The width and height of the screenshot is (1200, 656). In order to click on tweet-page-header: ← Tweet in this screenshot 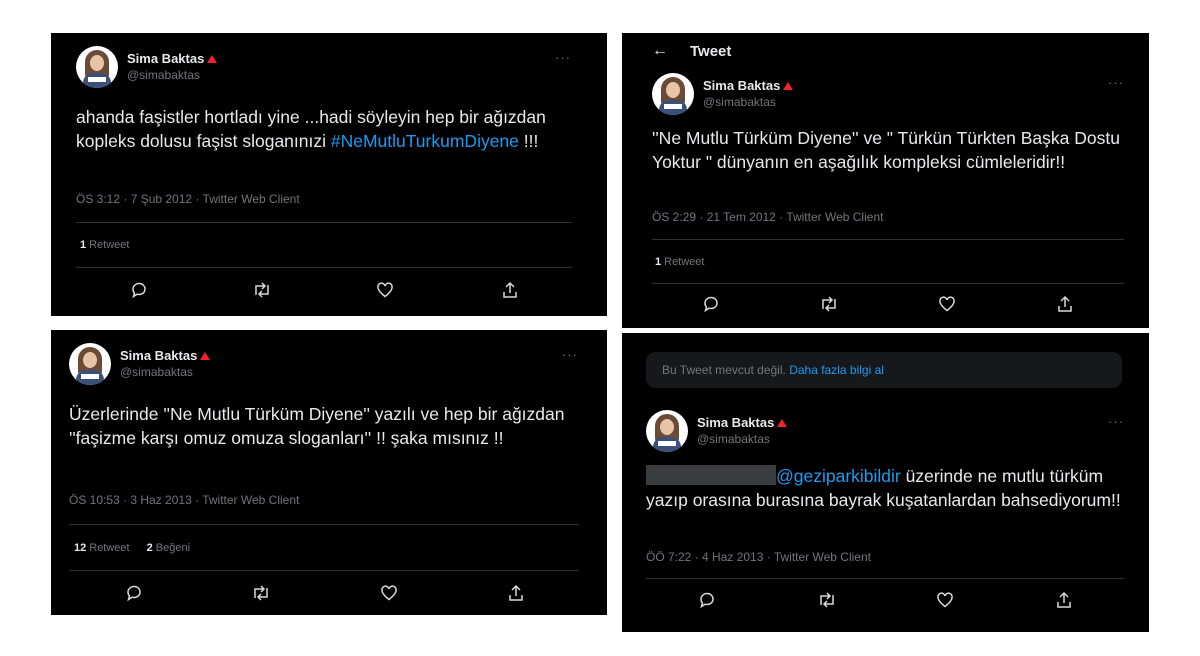, I will do `click(691, 51)`.